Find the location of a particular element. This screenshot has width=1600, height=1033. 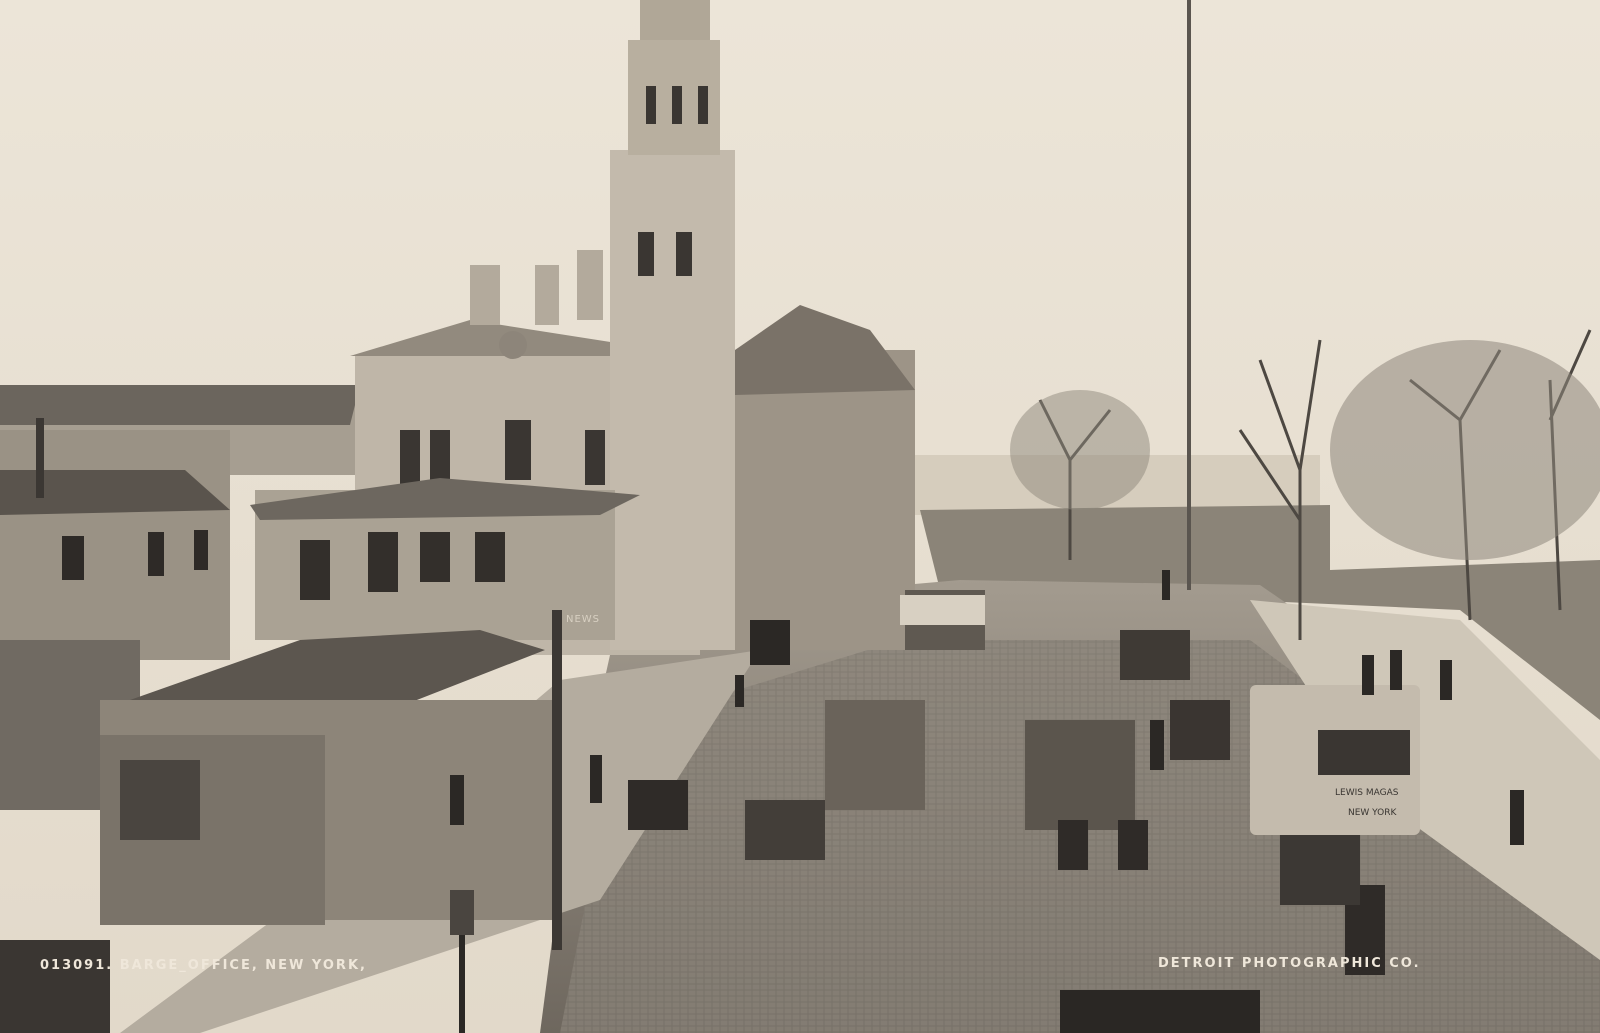

wagon-load is located at coordinates (942, 610).